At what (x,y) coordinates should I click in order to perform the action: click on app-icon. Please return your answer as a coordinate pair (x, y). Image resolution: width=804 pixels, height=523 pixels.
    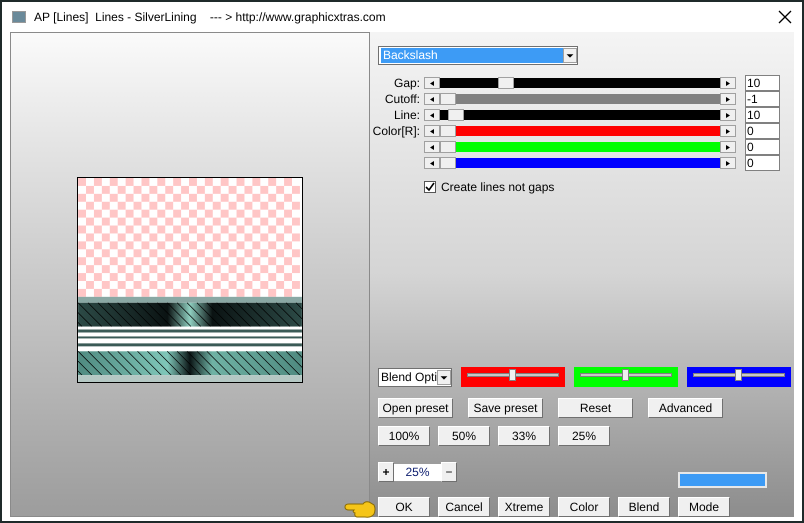
    Looking at the image, I should click on (19, 17).